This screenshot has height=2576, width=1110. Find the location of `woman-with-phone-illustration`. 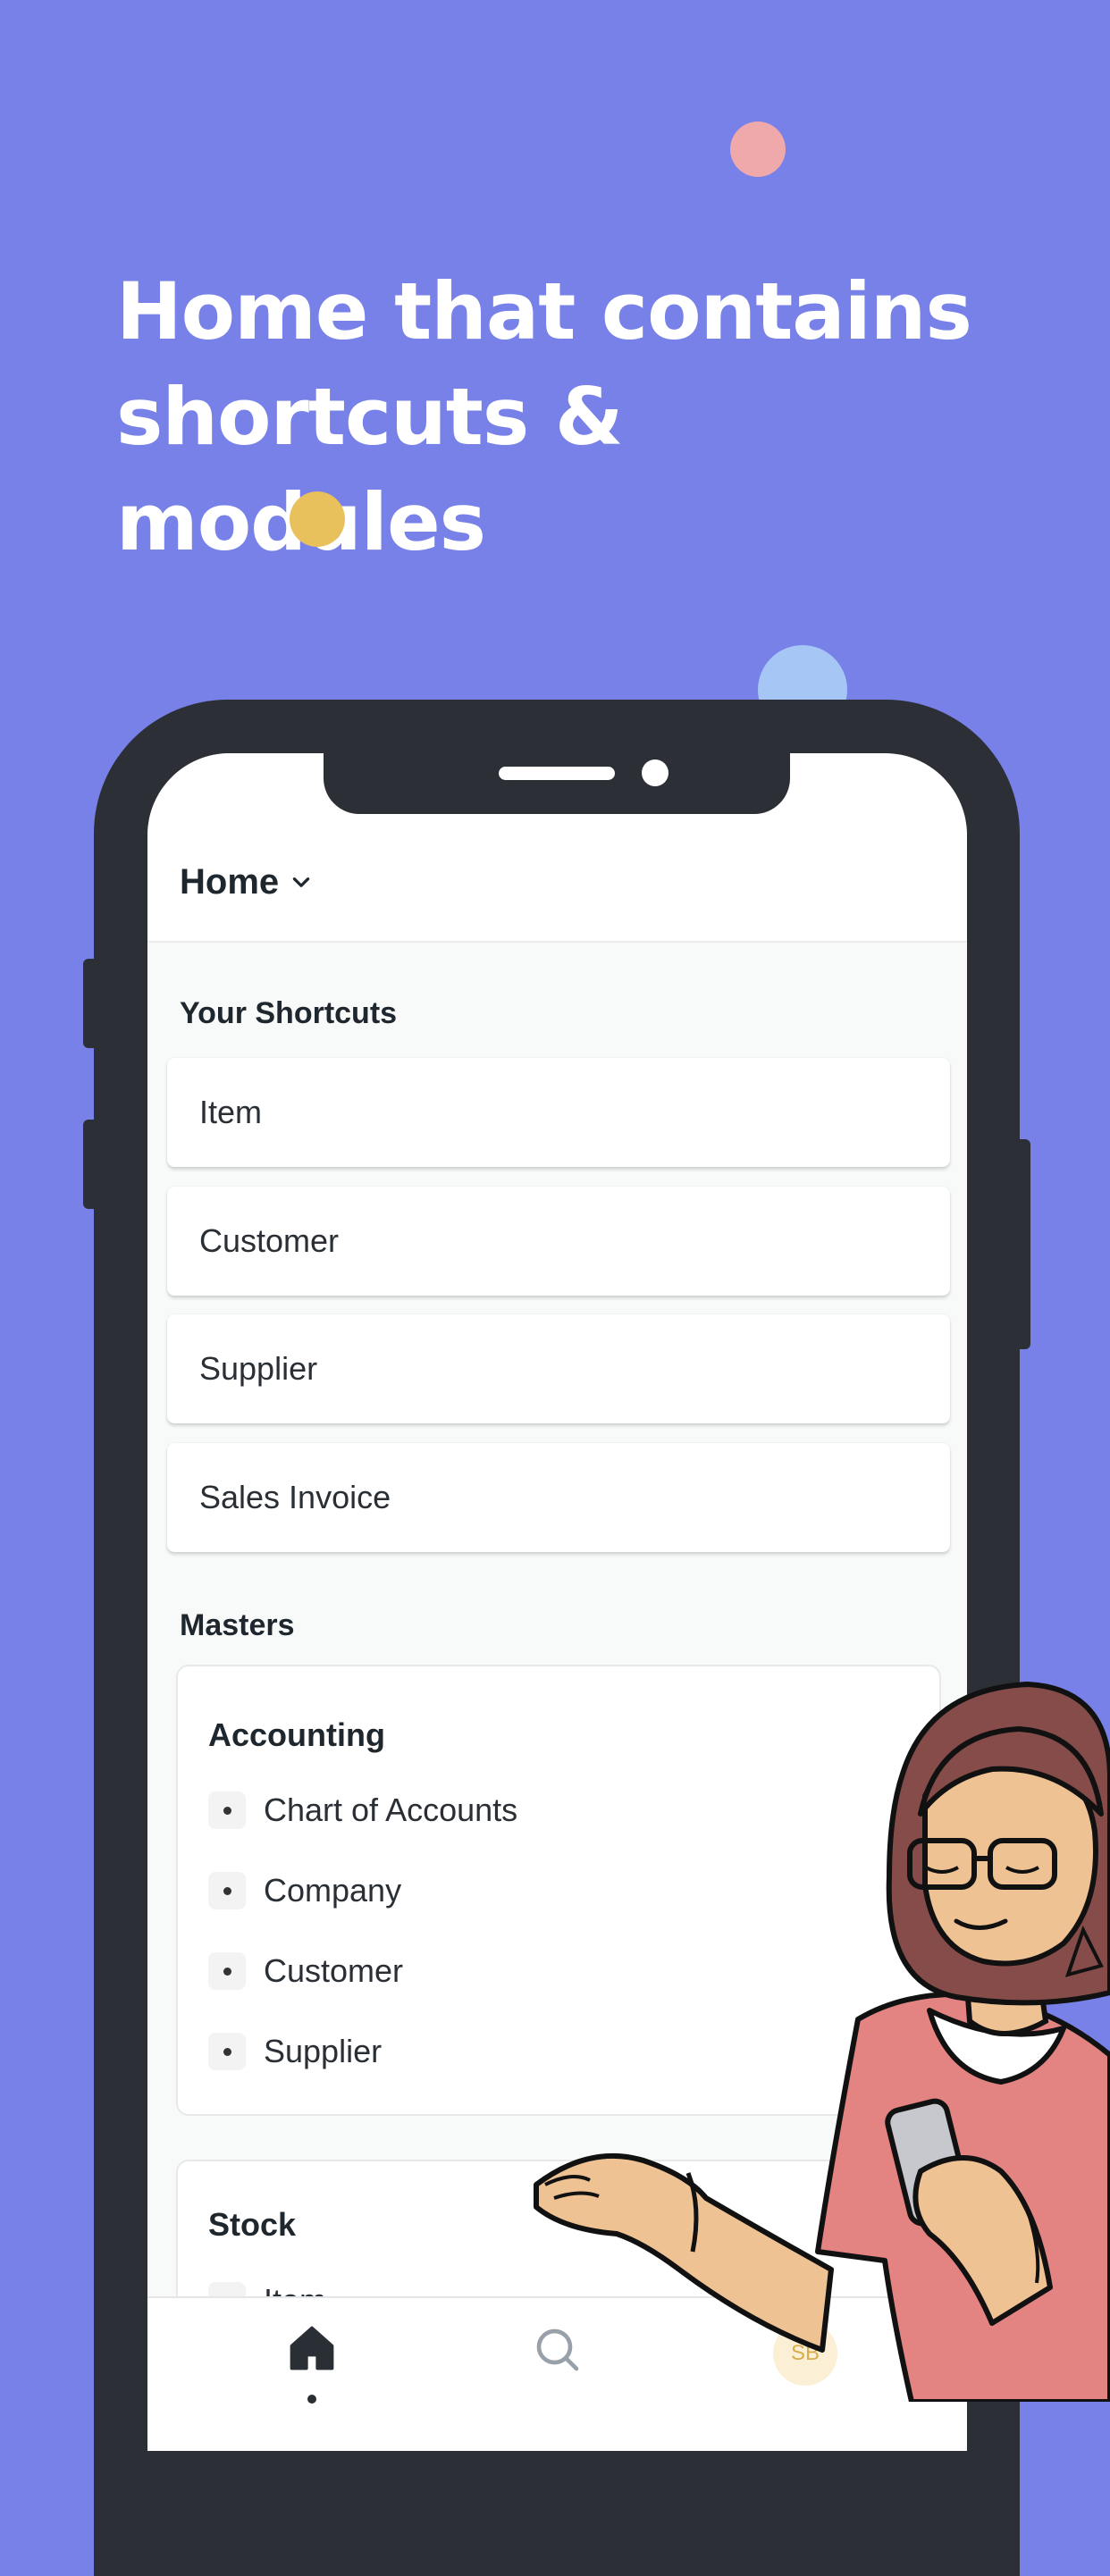

woman-with-phone-illustration is located at coordinates (822, 2042).